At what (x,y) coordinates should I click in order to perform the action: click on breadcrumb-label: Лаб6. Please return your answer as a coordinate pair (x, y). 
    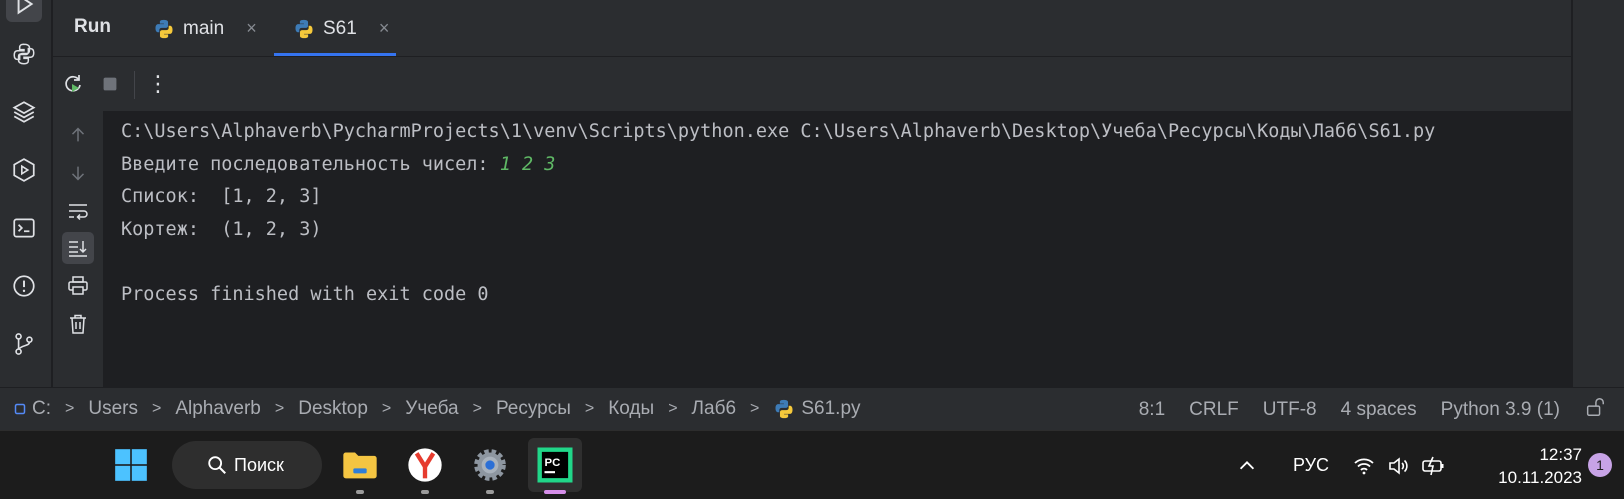
    Looking at the image, I should click on (714, 408).